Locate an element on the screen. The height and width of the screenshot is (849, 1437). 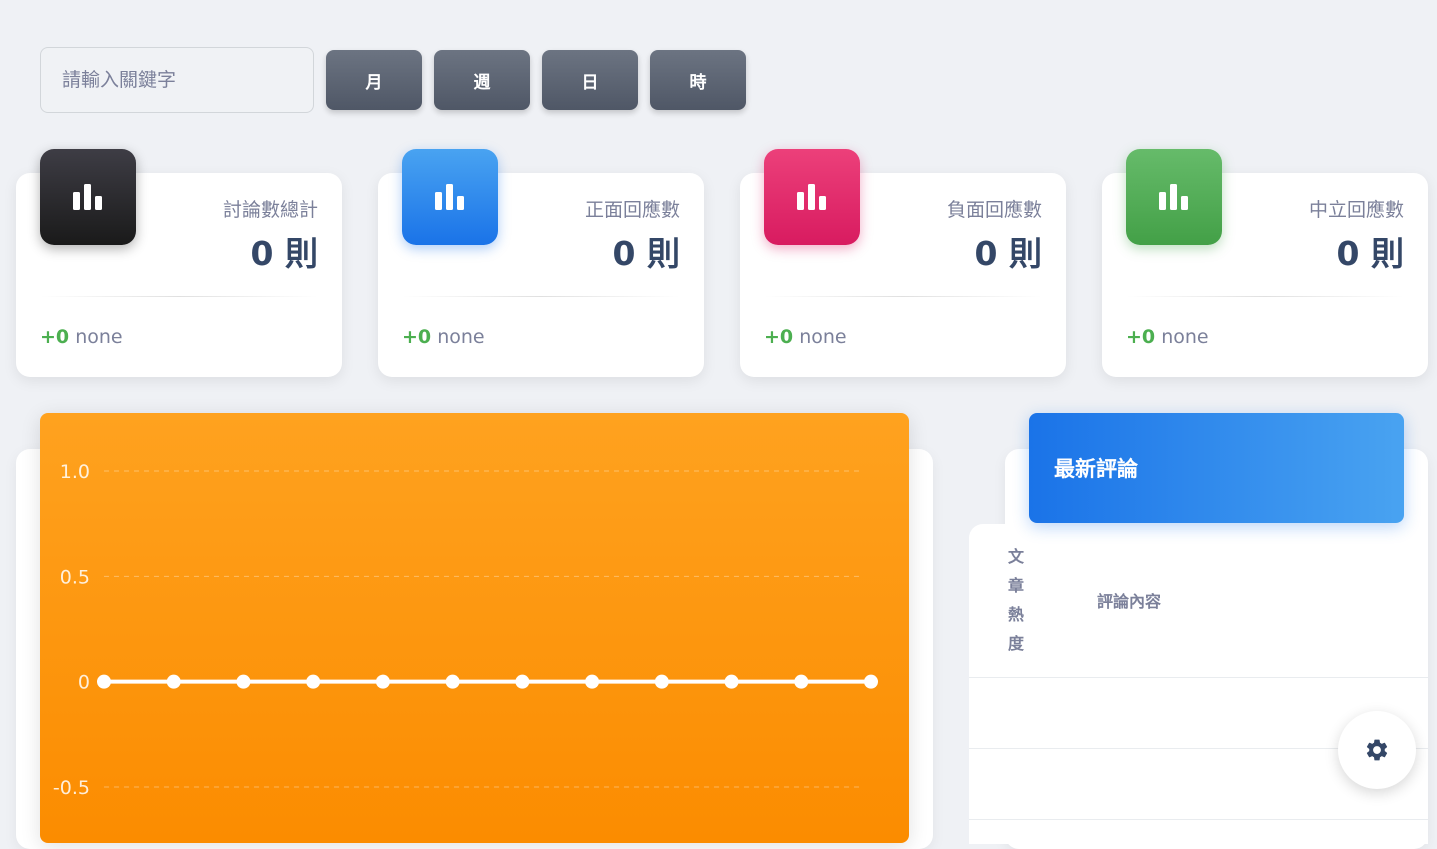
stat-card-negative: 負面回應數 0 則 +0 none is located at coordinates (903, 263).